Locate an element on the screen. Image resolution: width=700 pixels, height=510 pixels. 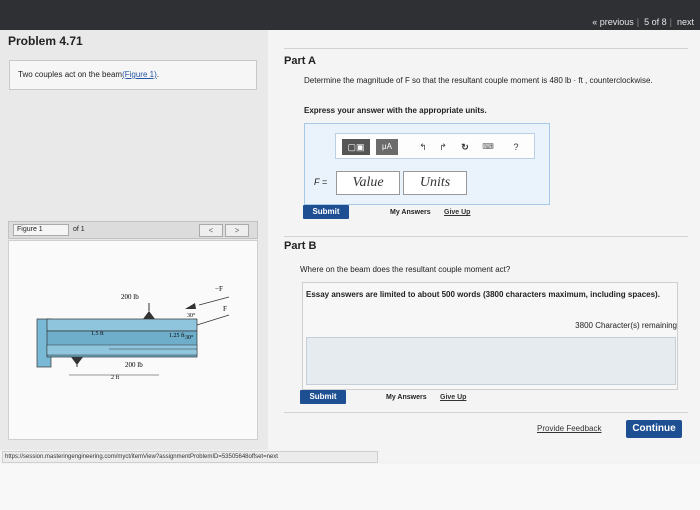
intro-end: . is located at coordinates (157, 74).